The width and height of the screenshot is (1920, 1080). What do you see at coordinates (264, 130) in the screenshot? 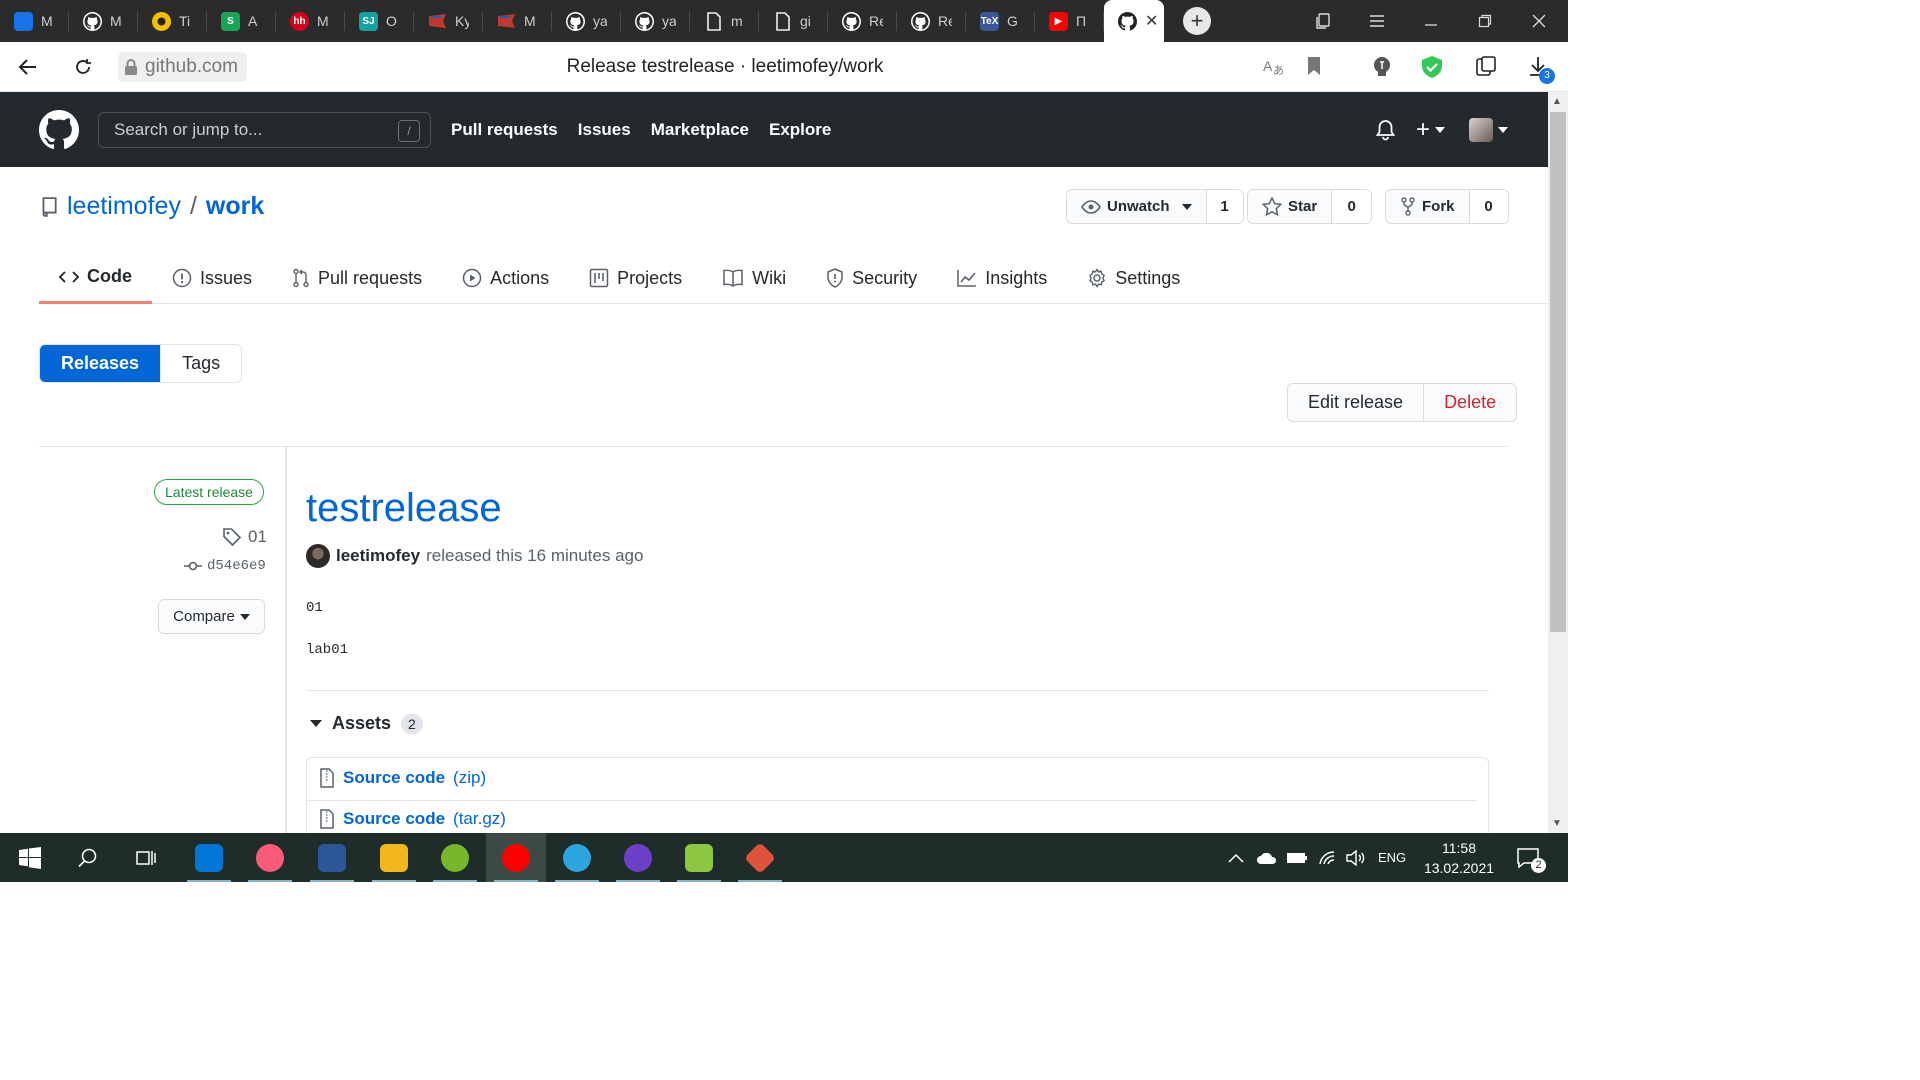
I see `search-input: Search or jump to... /` at bounding box center [264, 130].